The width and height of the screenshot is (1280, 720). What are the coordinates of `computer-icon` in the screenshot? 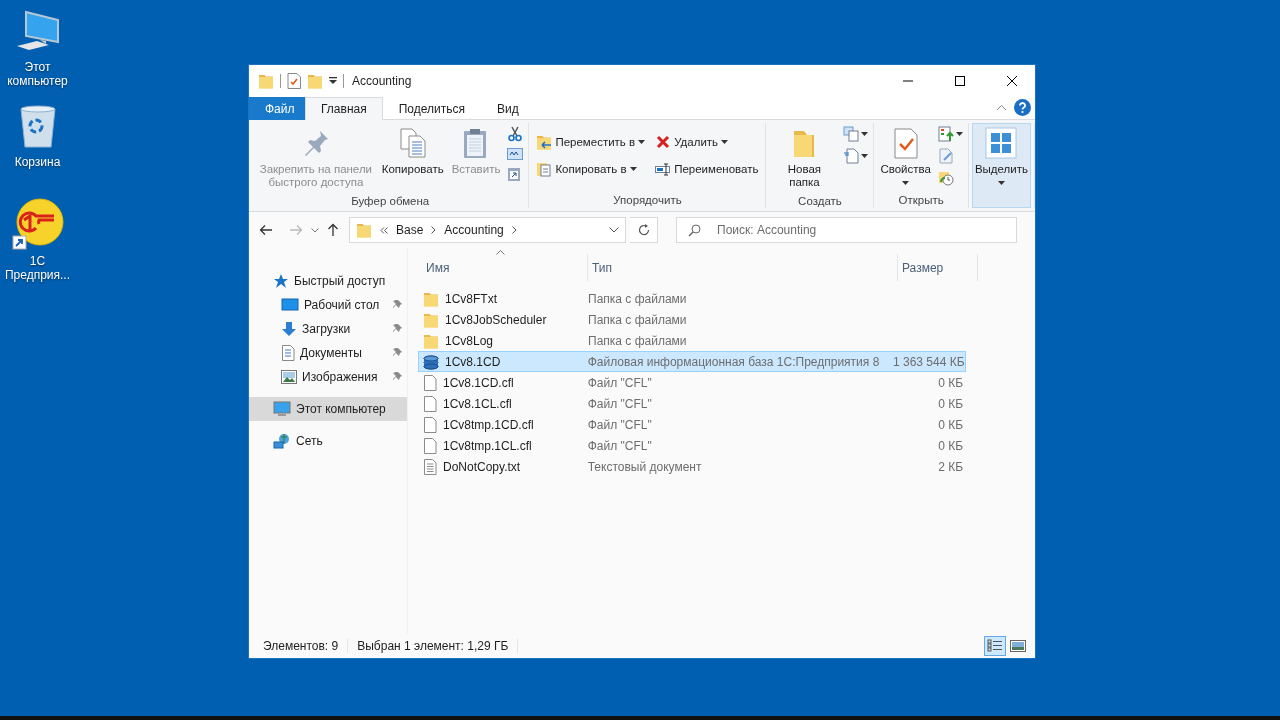 It's located at (282, 409).